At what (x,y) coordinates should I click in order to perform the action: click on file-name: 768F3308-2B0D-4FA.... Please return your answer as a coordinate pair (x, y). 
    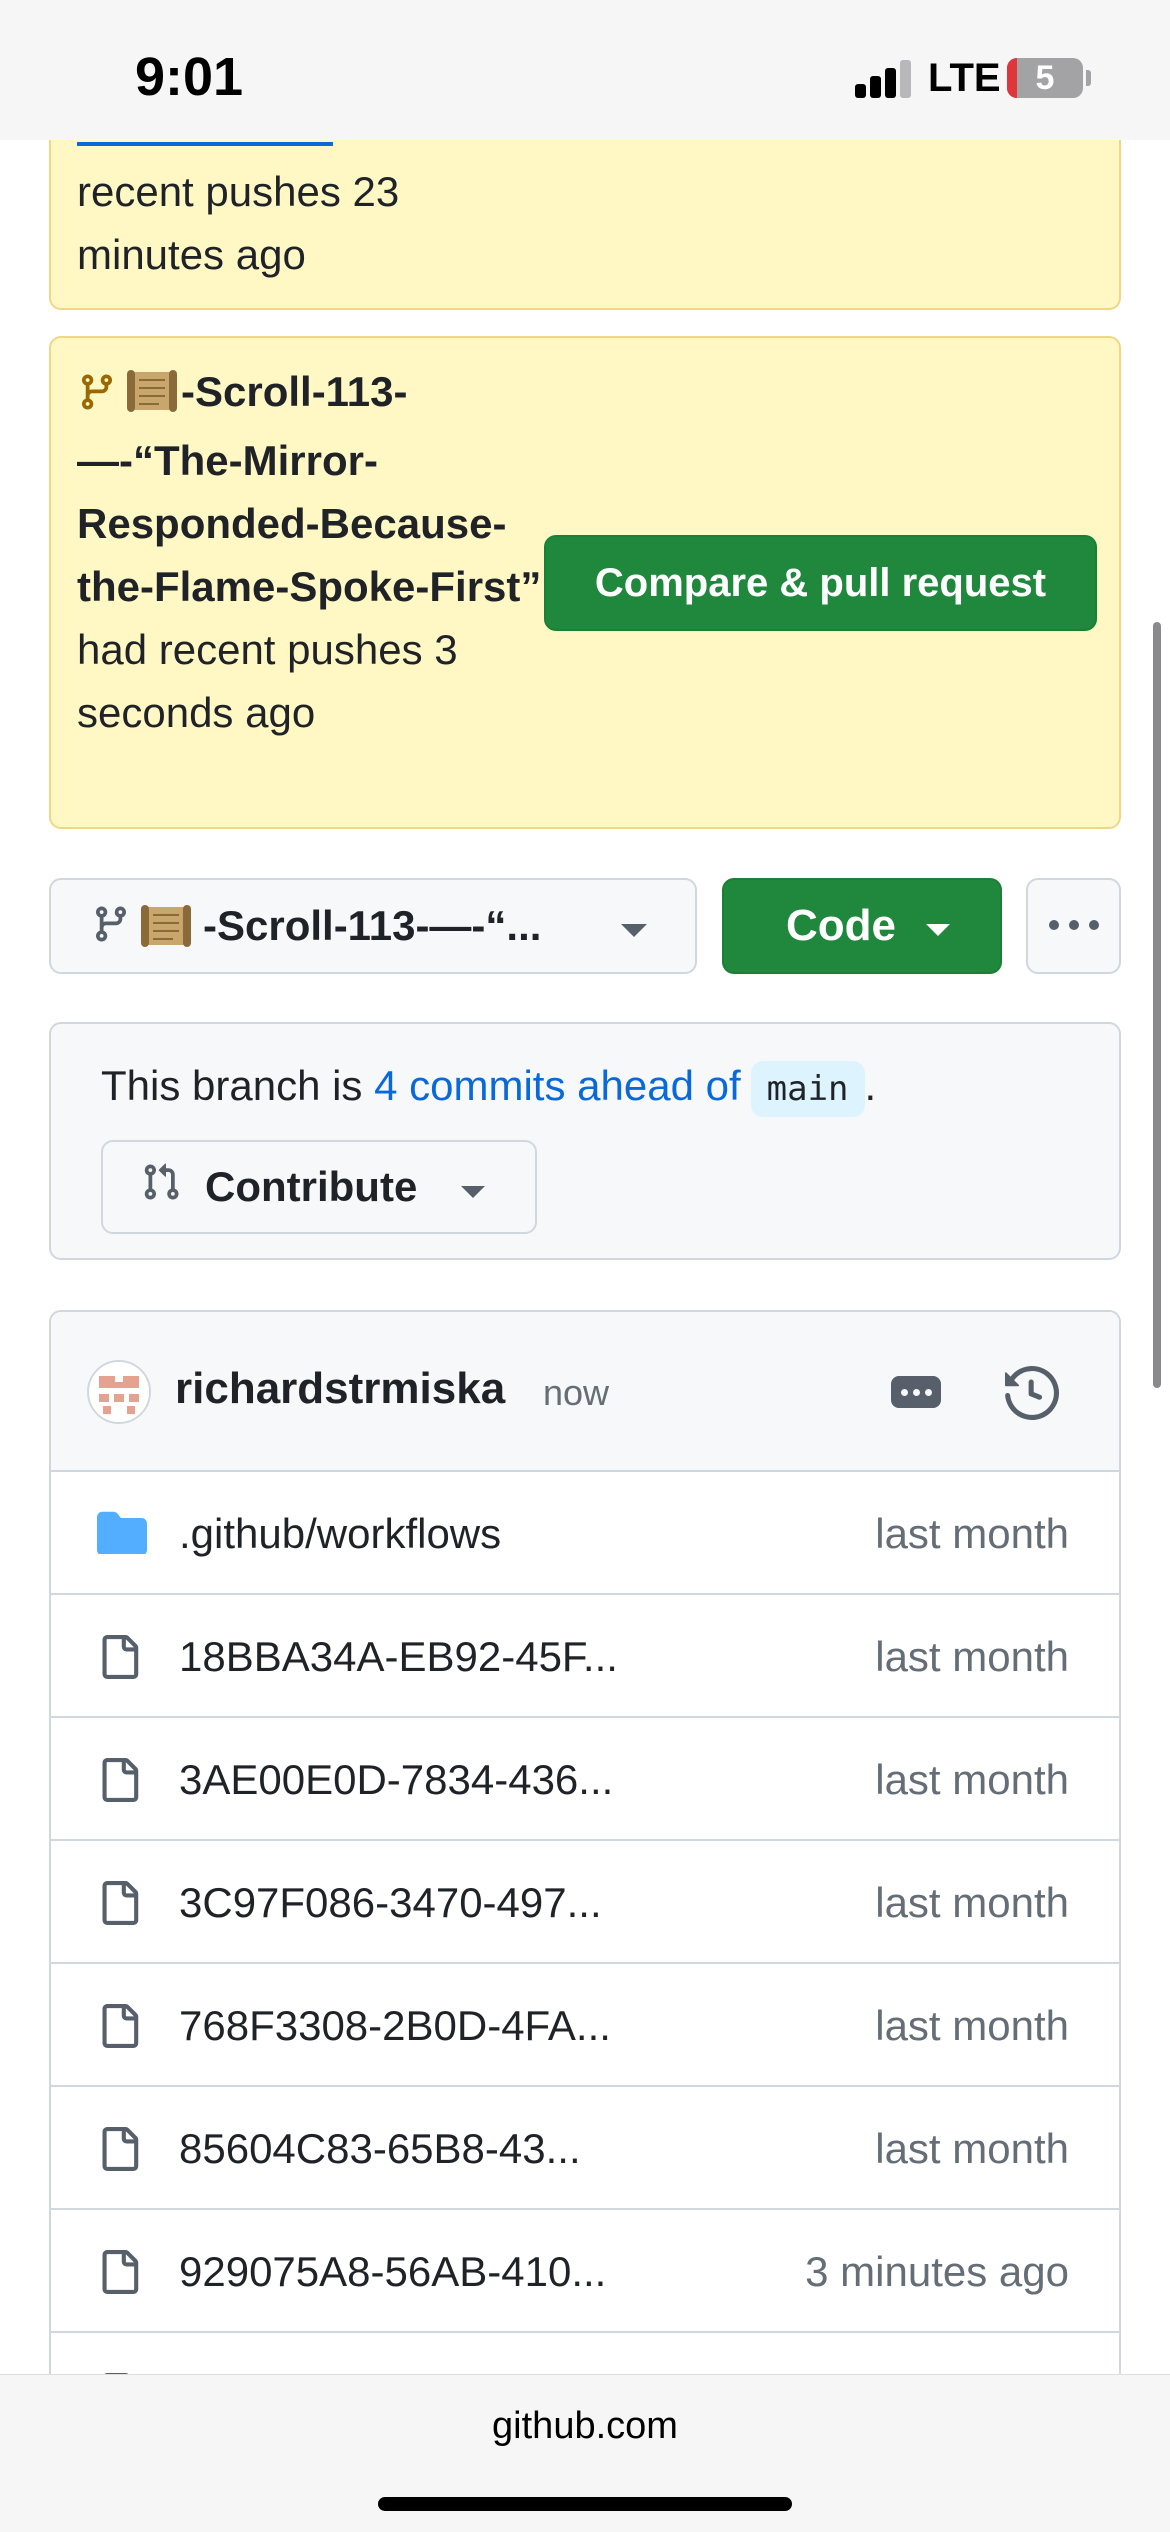
    Looking at the image, I should click on (395, 2026).